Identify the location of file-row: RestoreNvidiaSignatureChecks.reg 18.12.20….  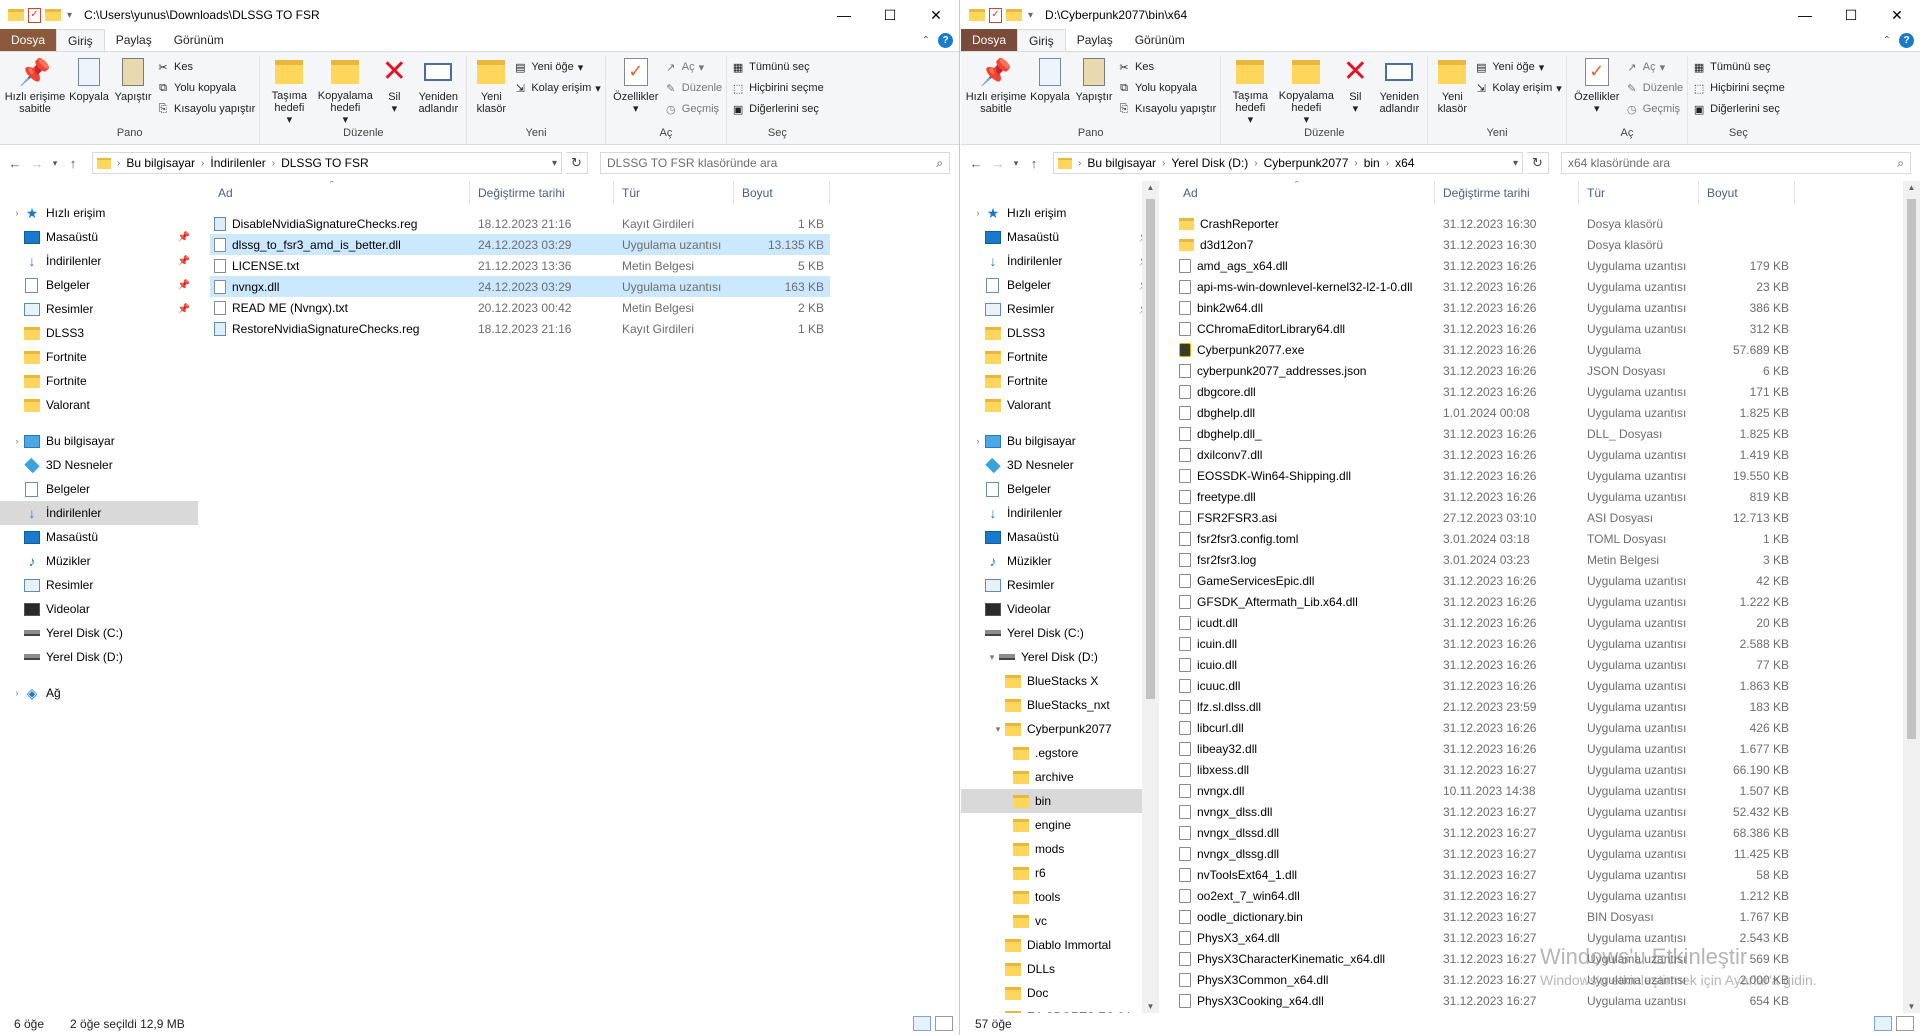
(520, 328).